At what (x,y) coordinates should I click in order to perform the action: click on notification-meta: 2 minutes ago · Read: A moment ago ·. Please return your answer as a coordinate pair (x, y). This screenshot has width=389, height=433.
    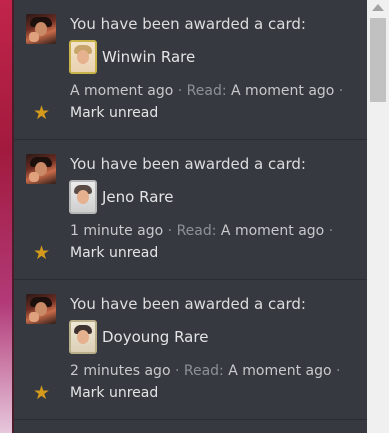
    Looking at the image, I should click on (205, 371).